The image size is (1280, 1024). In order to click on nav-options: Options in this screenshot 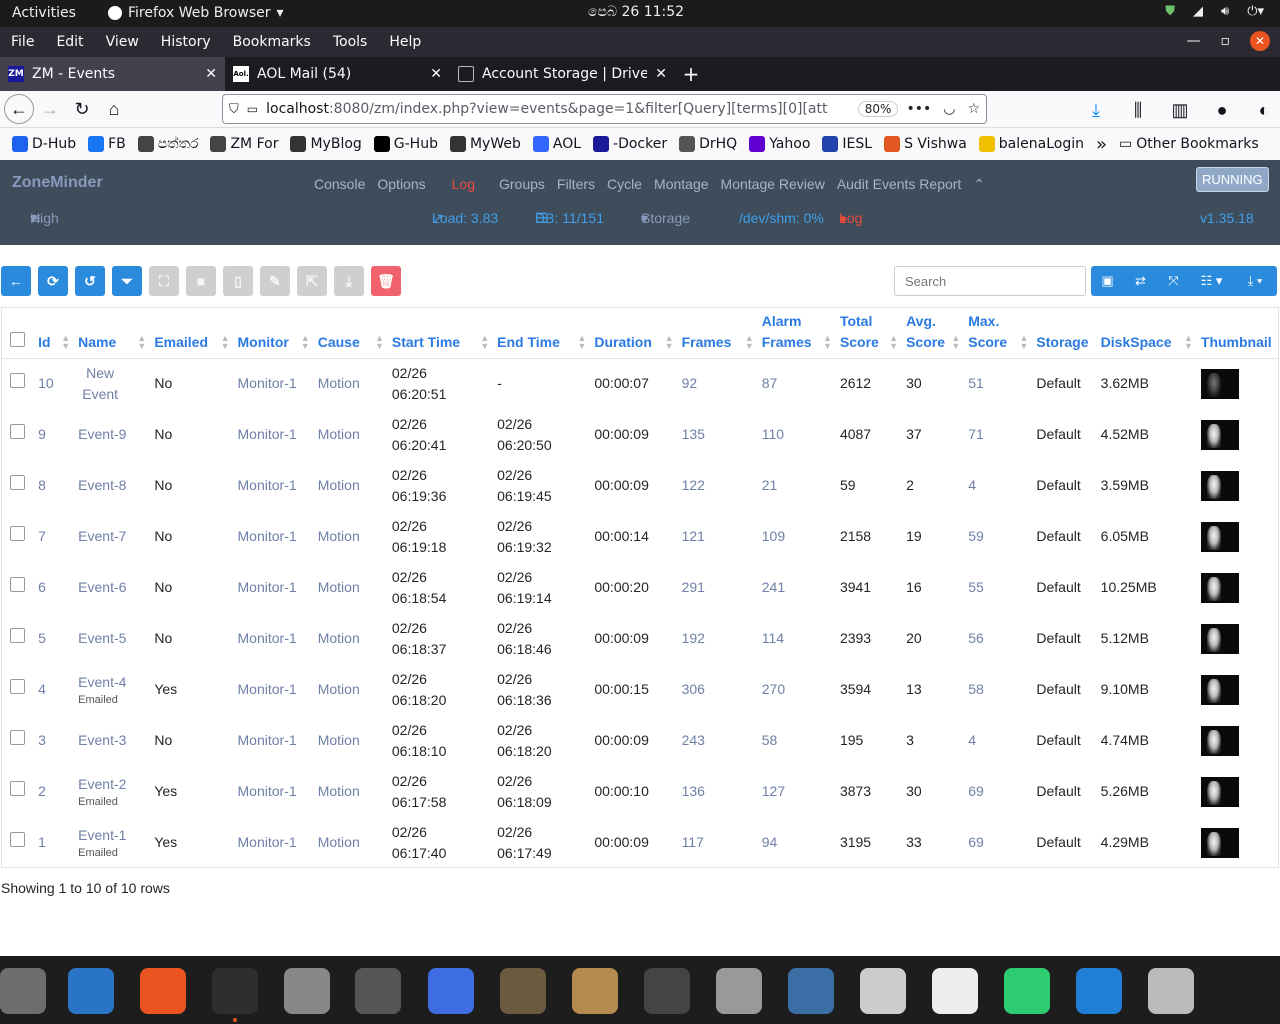, I will do `click(401, 184)`.